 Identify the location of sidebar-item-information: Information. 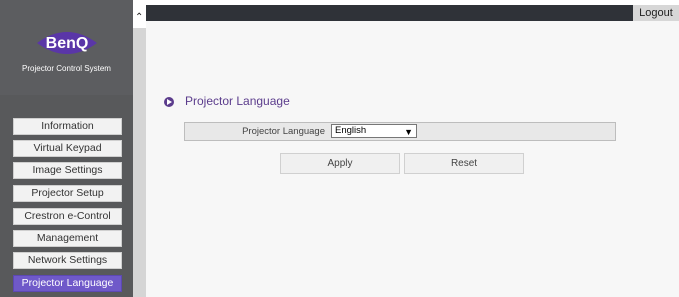
(67, 126).